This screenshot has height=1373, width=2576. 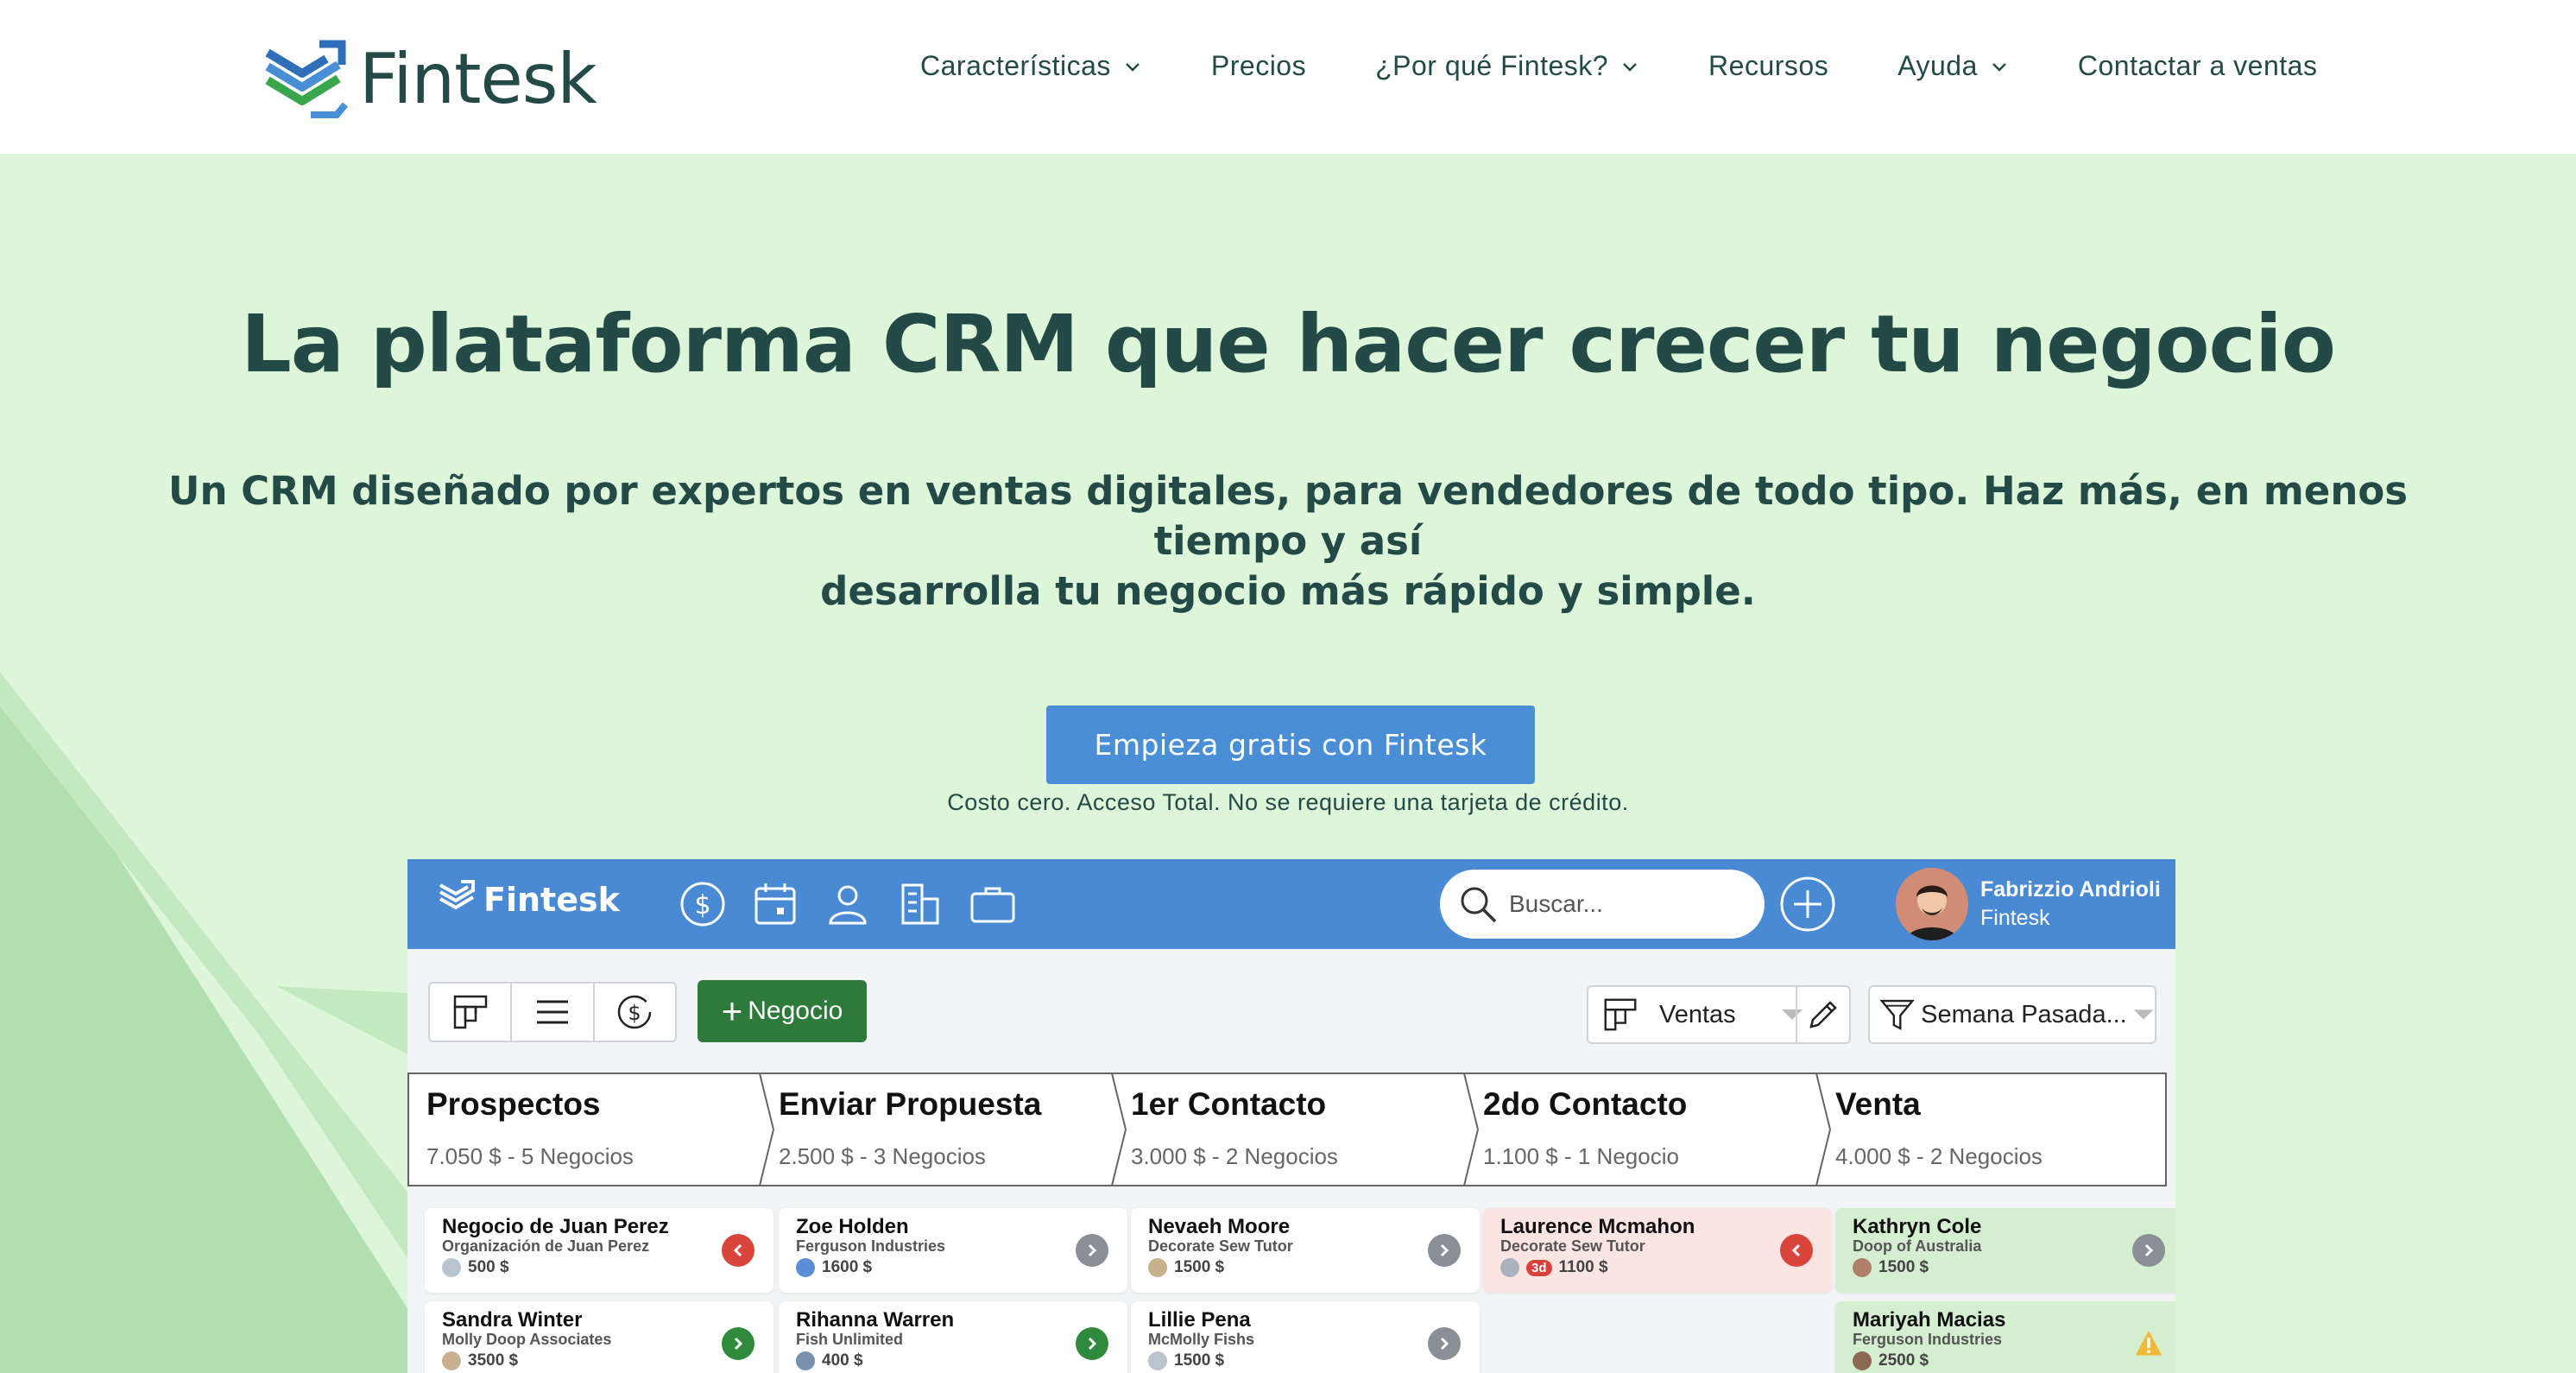 What do you see at coordinates (428, 78) in the screenshot?
I see `brand-logo: Fintesk` at bounding box center [428, 78].